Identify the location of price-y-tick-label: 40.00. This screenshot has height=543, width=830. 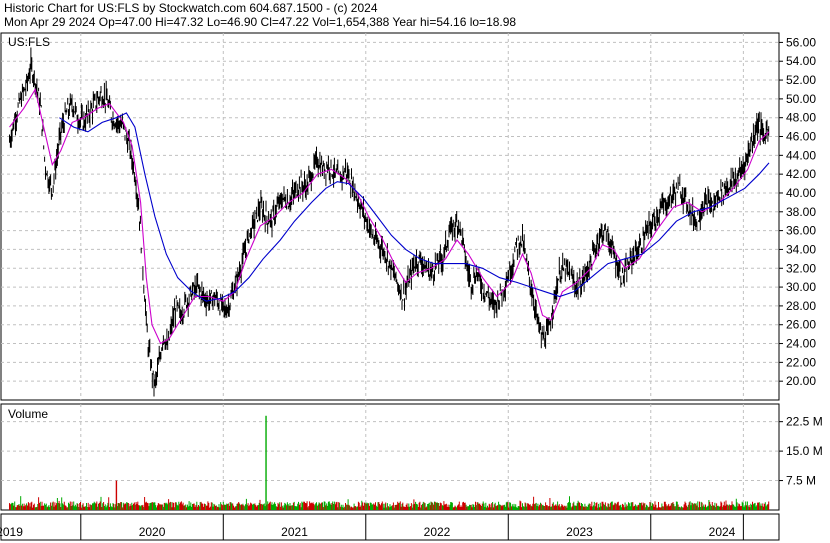
(801, 193).